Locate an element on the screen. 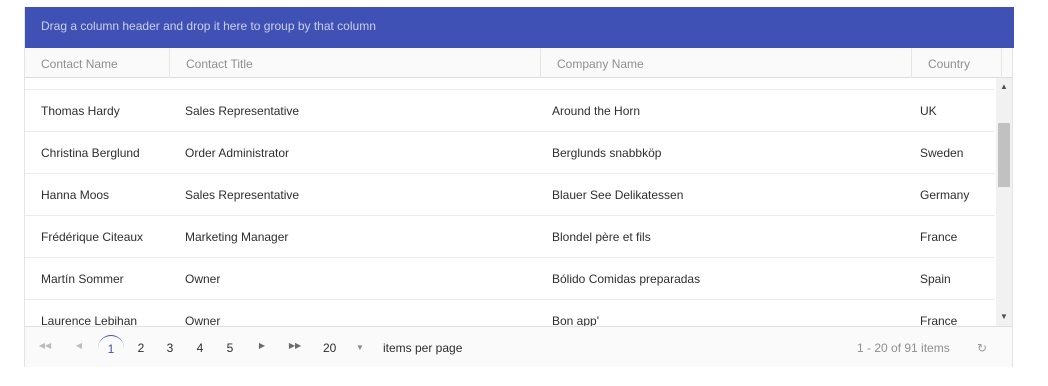 This screenshot has height=386, width=1048. next-page-icon: ▶ is located at coordinates (262, 346).